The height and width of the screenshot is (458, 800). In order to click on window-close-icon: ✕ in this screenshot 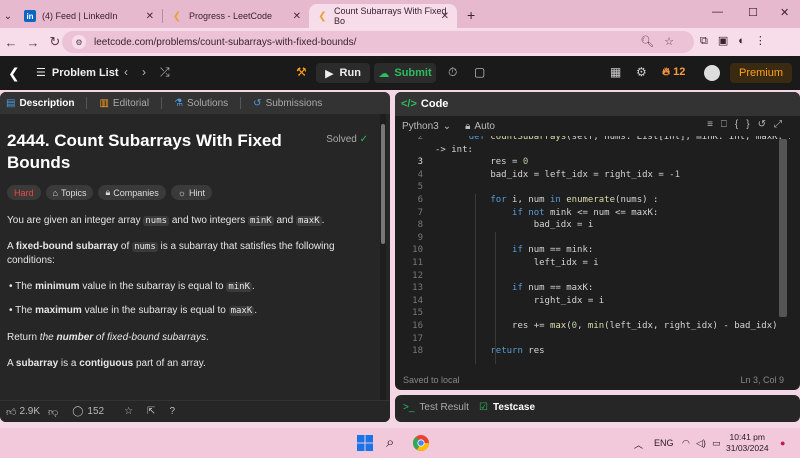, I will do `click(784, 12)`.